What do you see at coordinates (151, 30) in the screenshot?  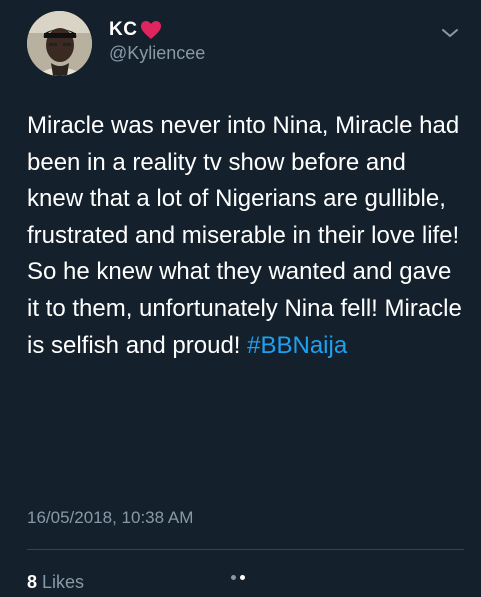 I see `heart-emoji-icon` at bounding box center [151, 30].